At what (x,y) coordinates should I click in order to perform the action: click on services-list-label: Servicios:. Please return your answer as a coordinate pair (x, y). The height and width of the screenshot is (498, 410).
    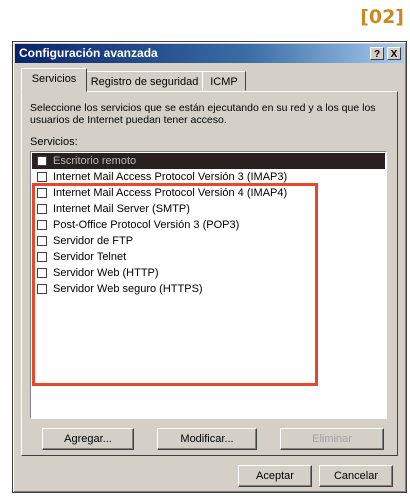
    Looking at the image, I should click on (54, 142).